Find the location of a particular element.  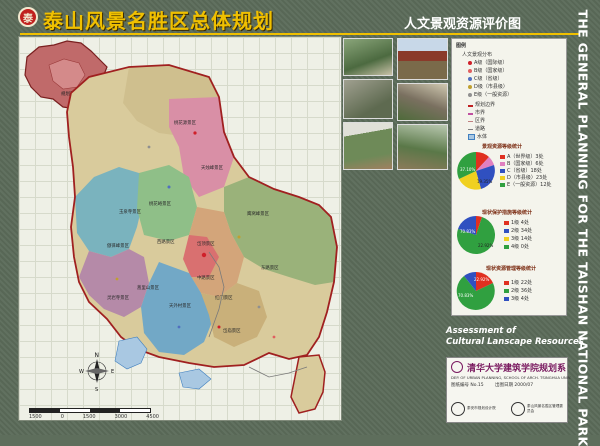

zone-label: 玉泉寺景区 is located at coordinates (130, 211).